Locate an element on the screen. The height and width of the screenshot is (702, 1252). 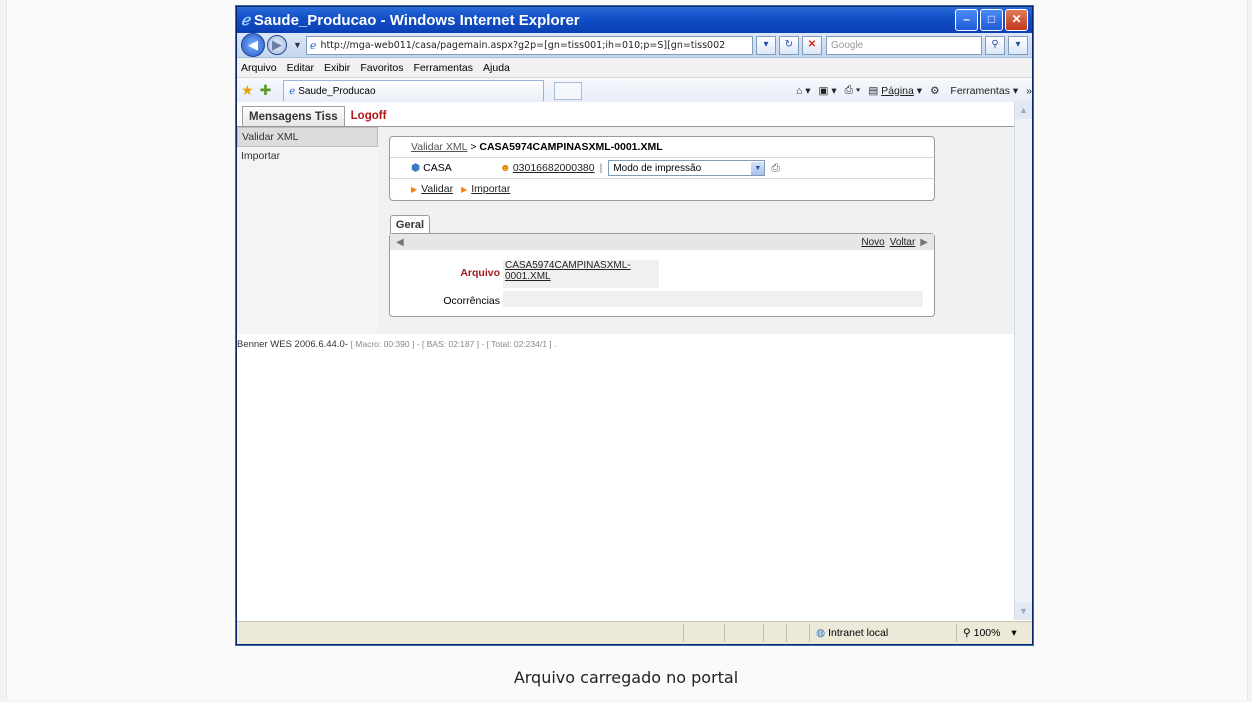
scroll-down-icon: ▼ is located at coordinates (1023, 611).